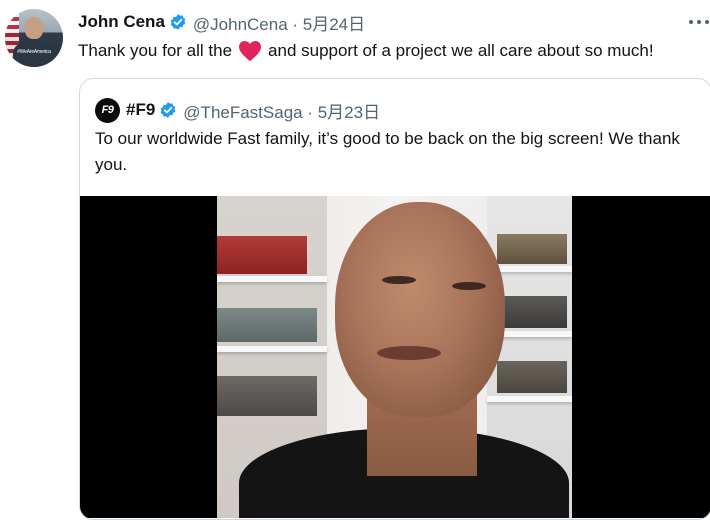 The image size is (710, 520). I want to click on heart-emoji-icon, so click(250, 51).